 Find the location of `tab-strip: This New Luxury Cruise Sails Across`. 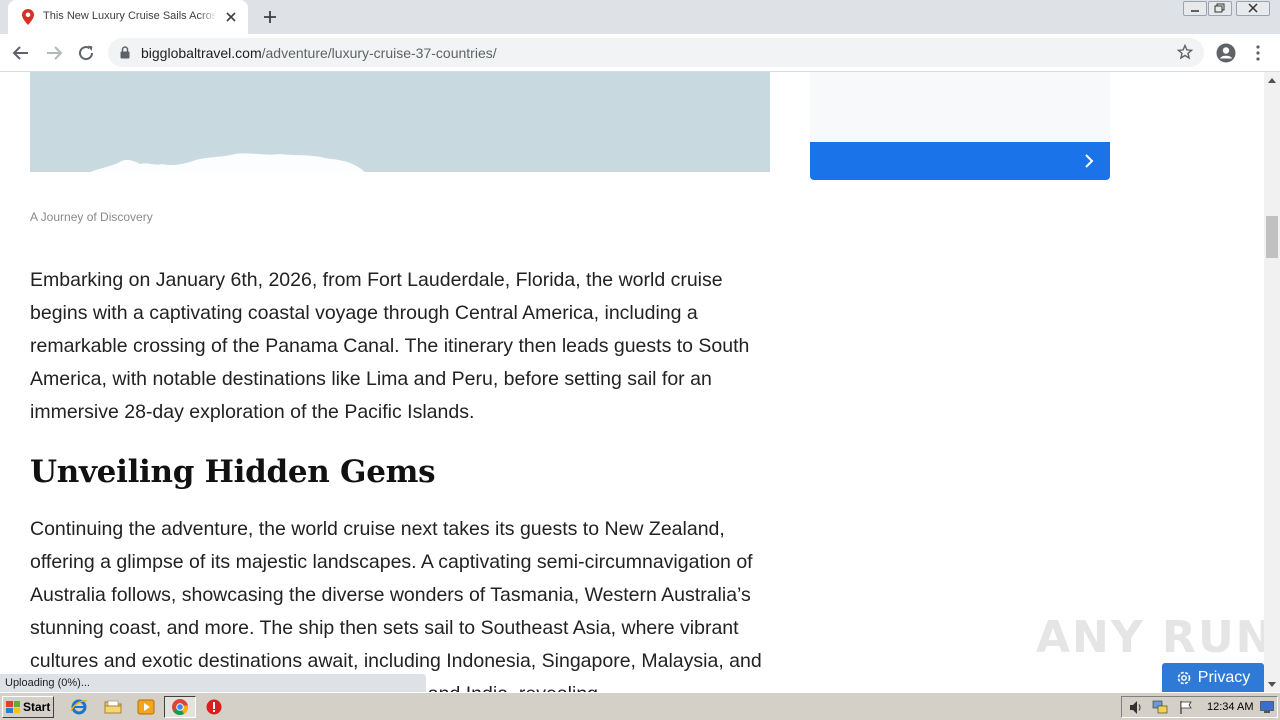

tab-strip: This New Luxury Cruise Sails Across is located at coordinates (640, 17).